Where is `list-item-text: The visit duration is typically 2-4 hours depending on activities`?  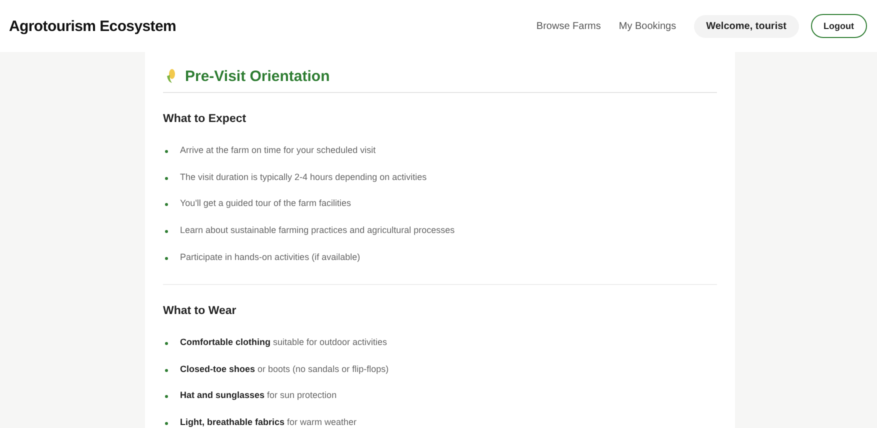
list-item-text: The visit duration is typically 2-4 hours depending on activities is located at coordinates (303, 177).